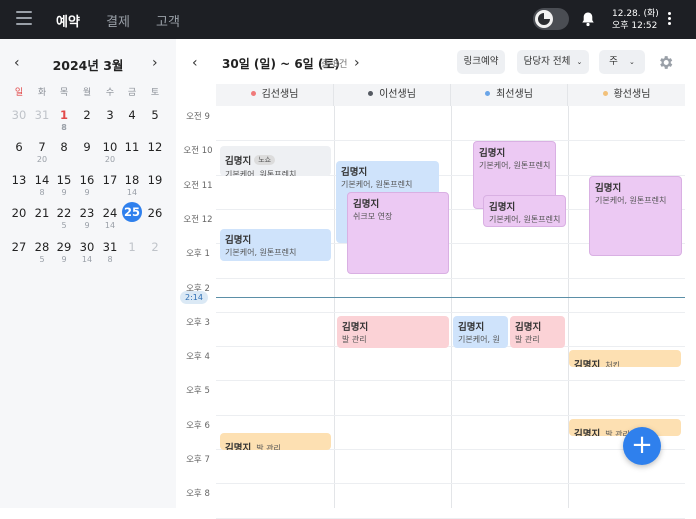 The width and height of the screenshot is (696, 519). I want to click on calendar-day: 11, so click(132, 147).